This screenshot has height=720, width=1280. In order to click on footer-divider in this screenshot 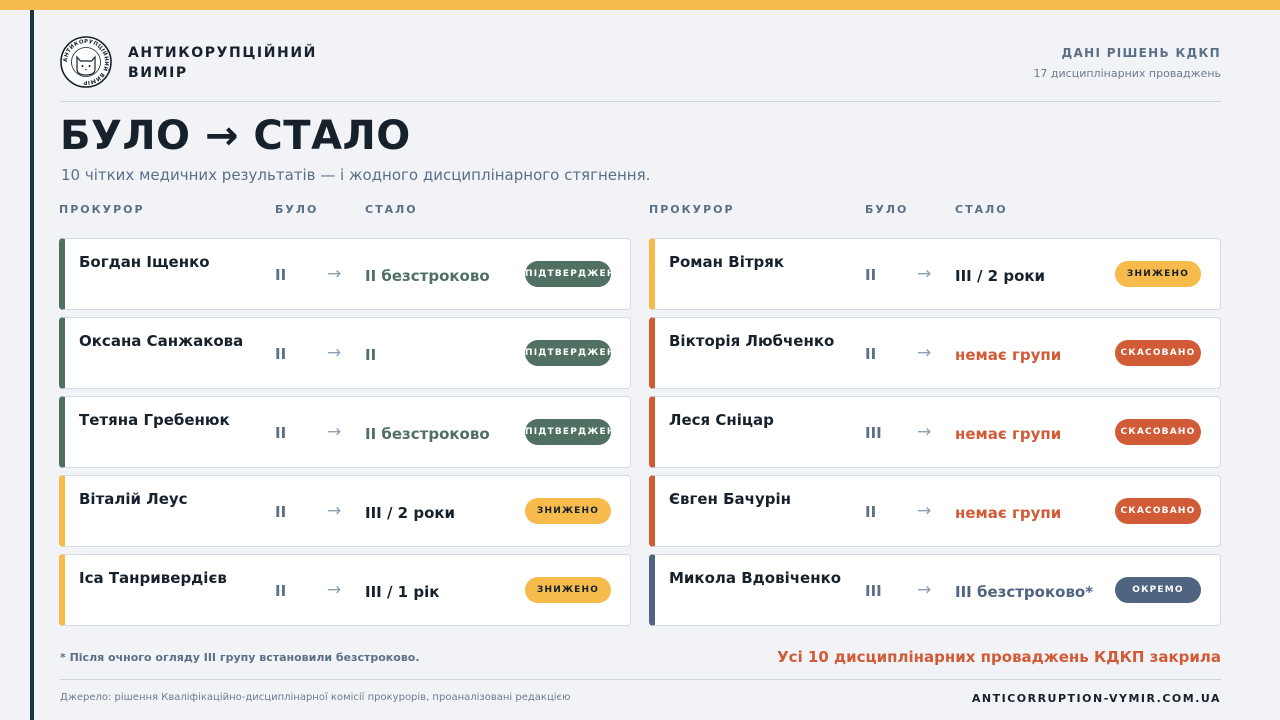, I will do `click(640, 679)`.